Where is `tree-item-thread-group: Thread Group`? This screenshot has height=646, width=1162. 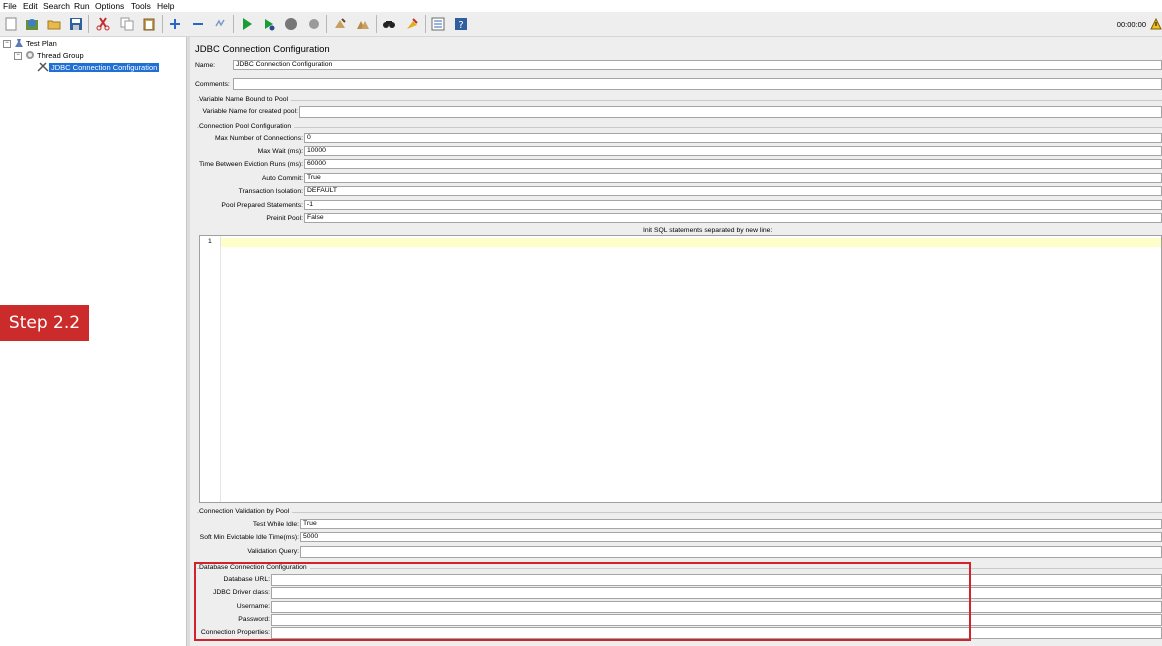 tree-item-thread-group: Thread Group is located at coordinates (55, 55).